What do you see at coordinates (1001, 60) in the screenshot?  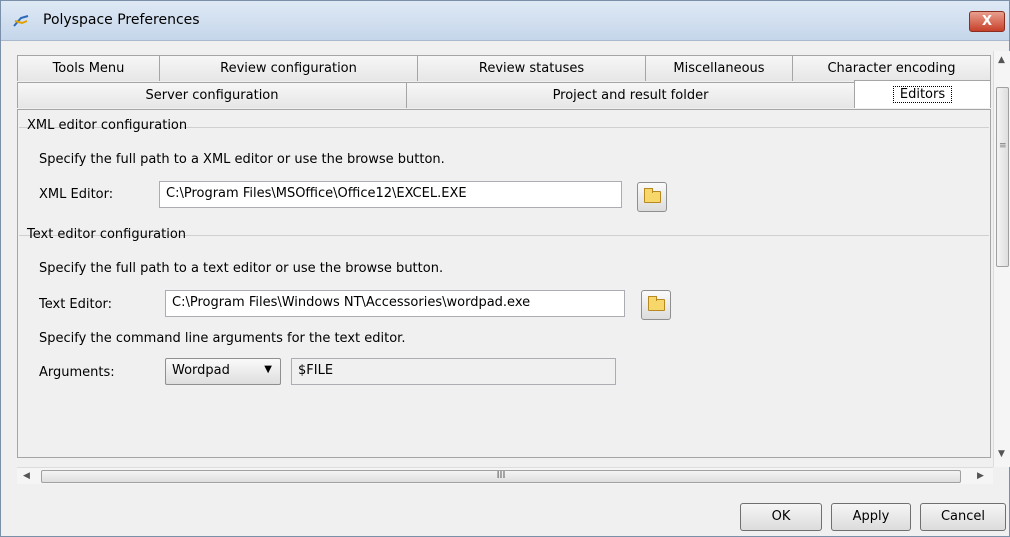 I see `scroll-up-icon: ▲` at bounding box center [1001, 60].